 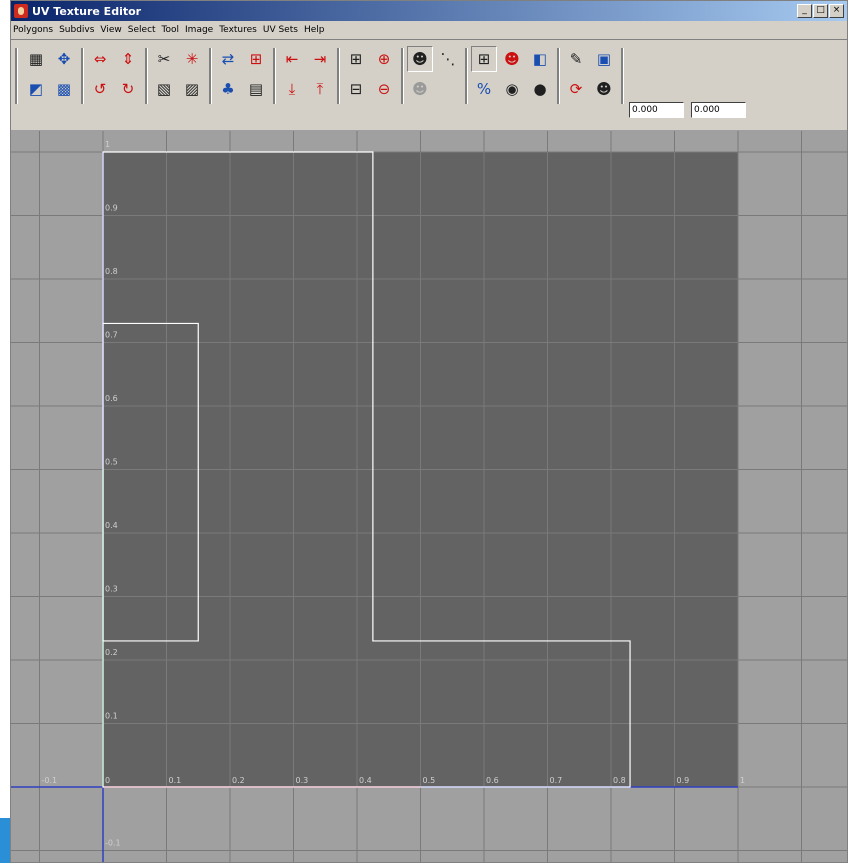 I want to click on sew-uv-icon: ✂, so click(x=164, y=59).